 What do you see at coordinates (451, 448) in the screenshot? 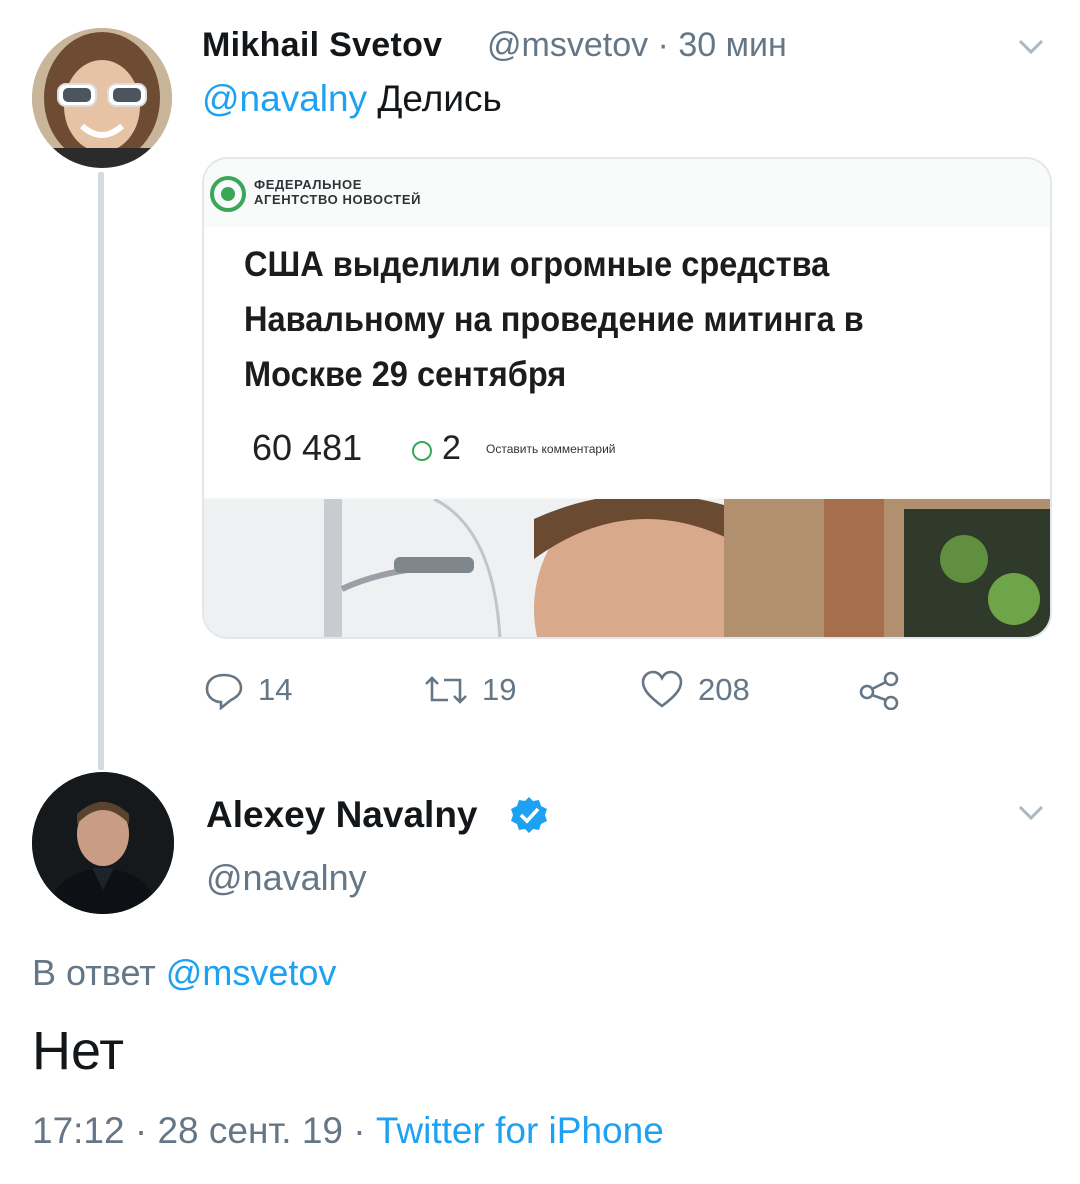
I see `comment-count: 2` at bounding box center [451, 448].